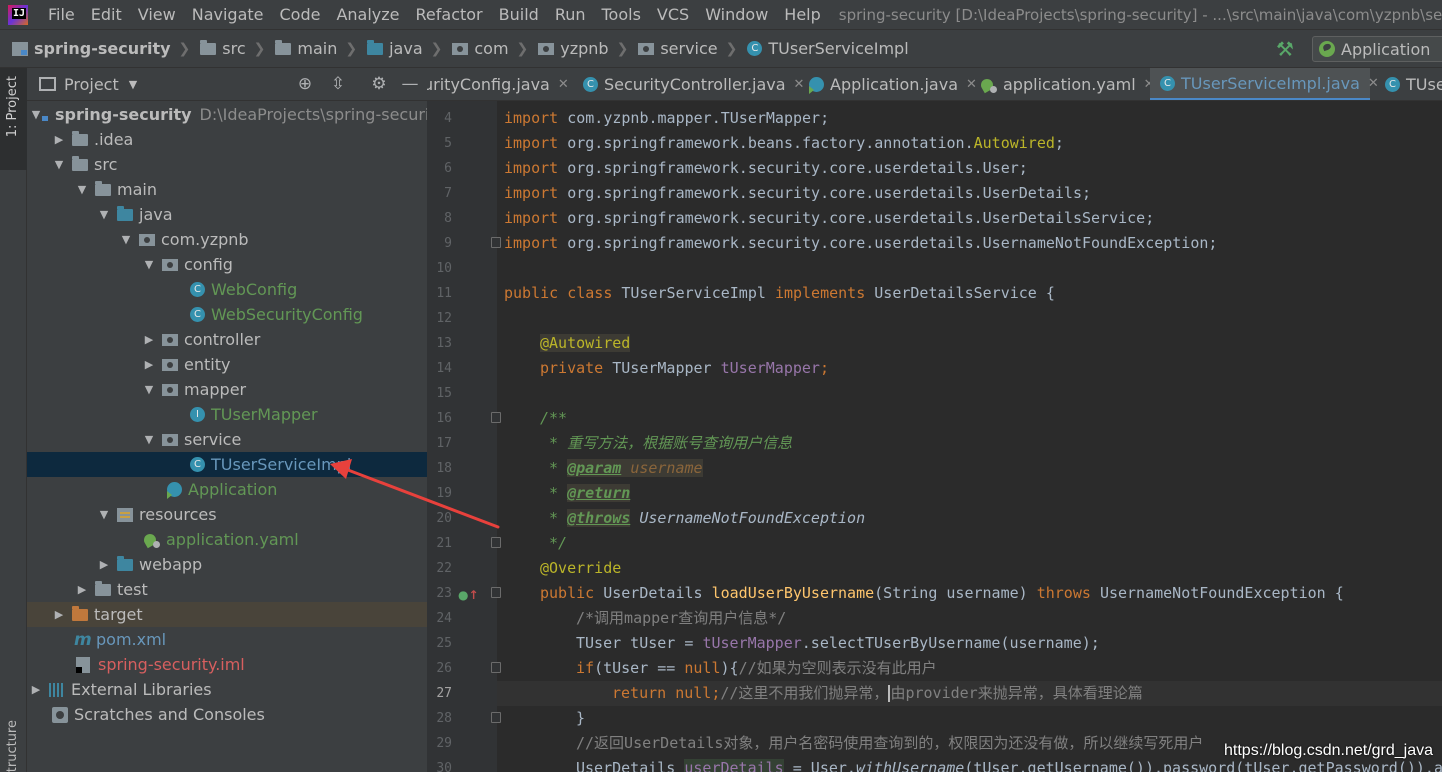 This screenshot has width=1442, height=772. Describe the element at coordinates (227, 564) in the screenshot. I see `tree-node-webapp: ▶ webapp` at that location.